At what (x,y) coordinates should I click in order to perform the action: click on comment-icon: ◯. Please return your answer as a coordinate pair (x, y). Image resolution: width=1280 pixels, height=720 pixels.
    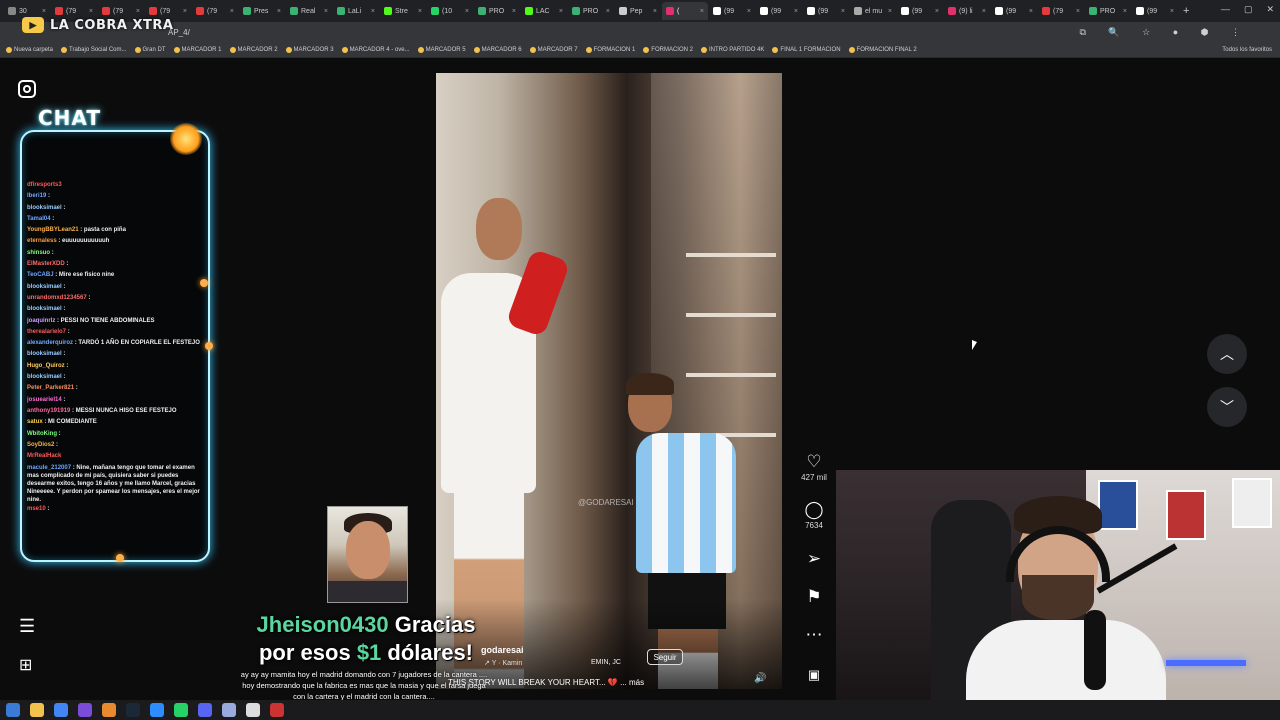
    Looking at the image, I should click on (814, 510).